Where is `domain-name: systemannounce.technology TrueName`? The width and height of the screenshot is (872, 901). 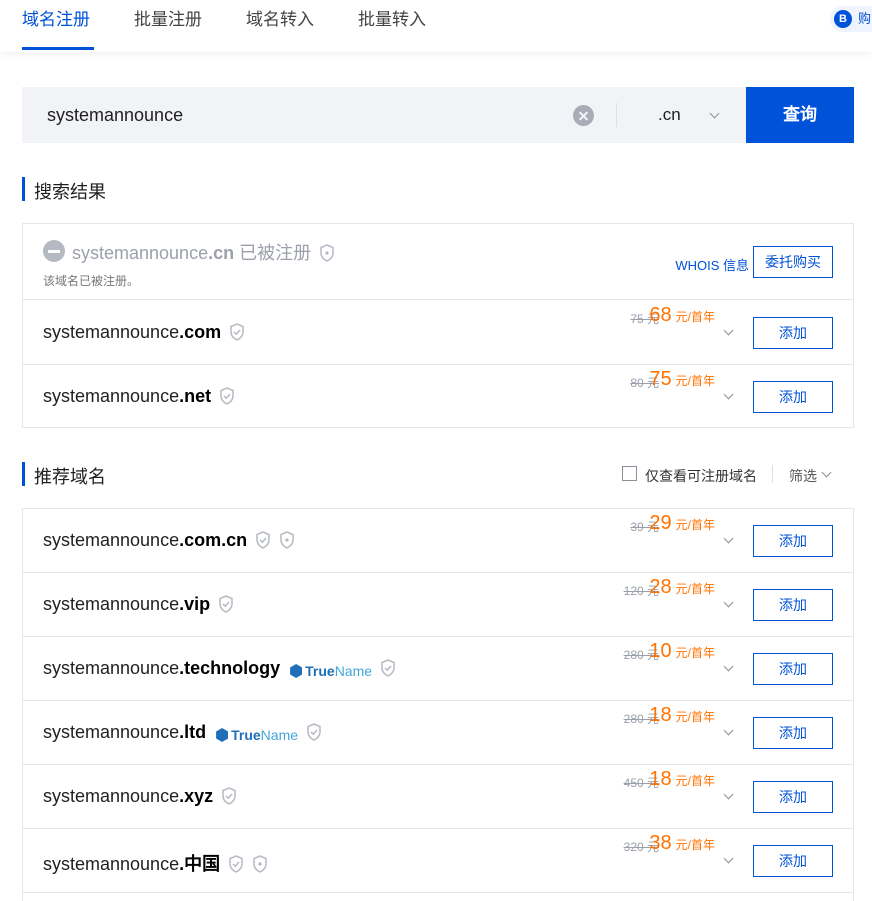
domain-name: systemannounce.technology TrueName is located at coordinates (219, 668).